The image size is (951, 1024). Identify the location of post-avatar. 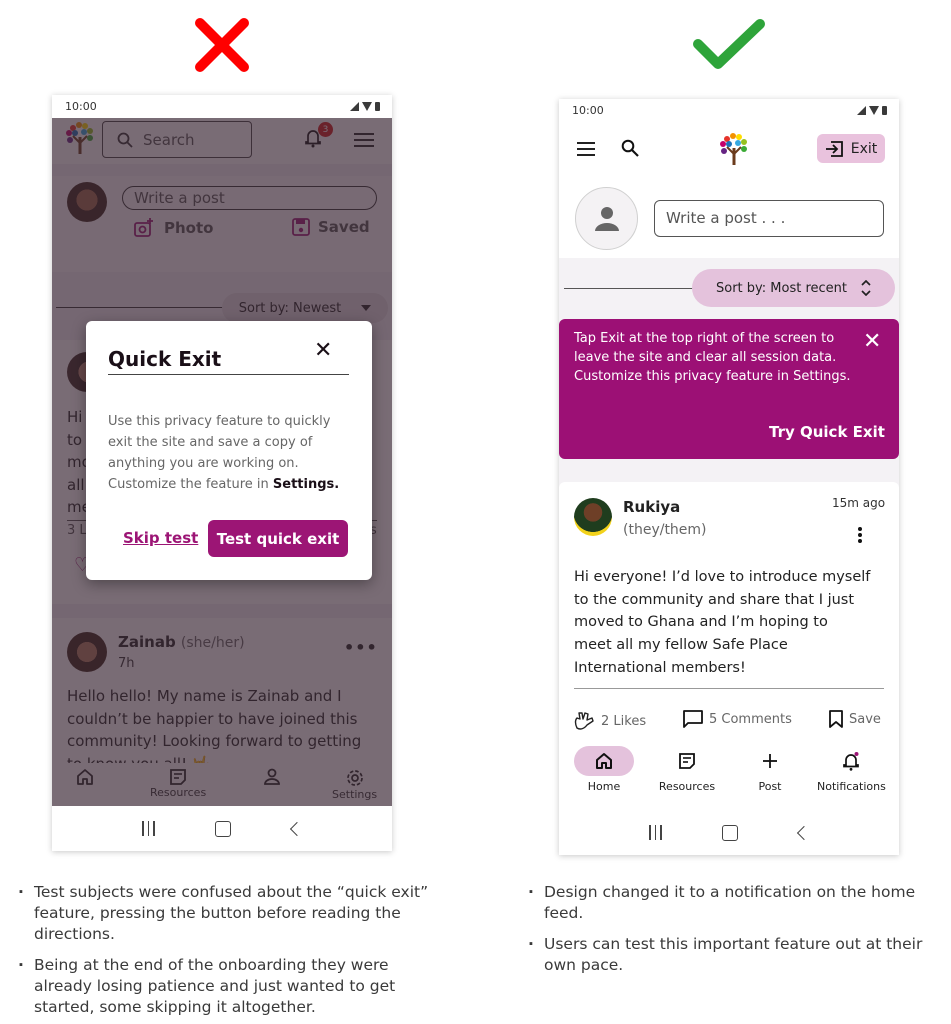
(593, 517).